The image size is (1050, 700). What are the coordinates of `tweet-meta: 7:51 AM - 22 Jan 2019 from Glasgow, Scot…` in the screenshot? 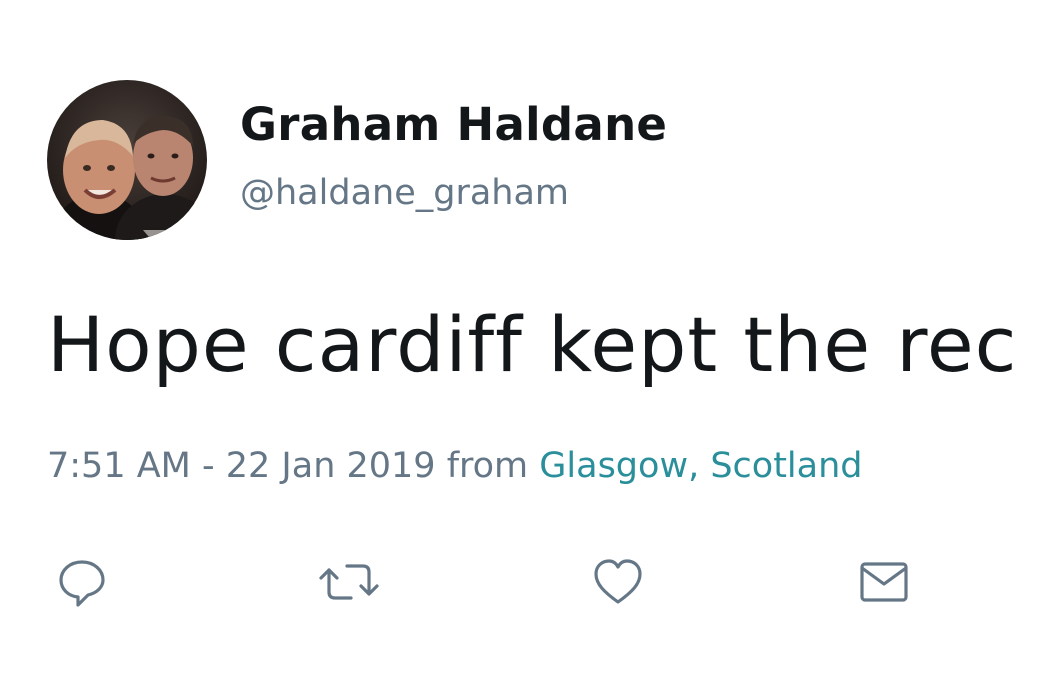 It's located at (454, 466).